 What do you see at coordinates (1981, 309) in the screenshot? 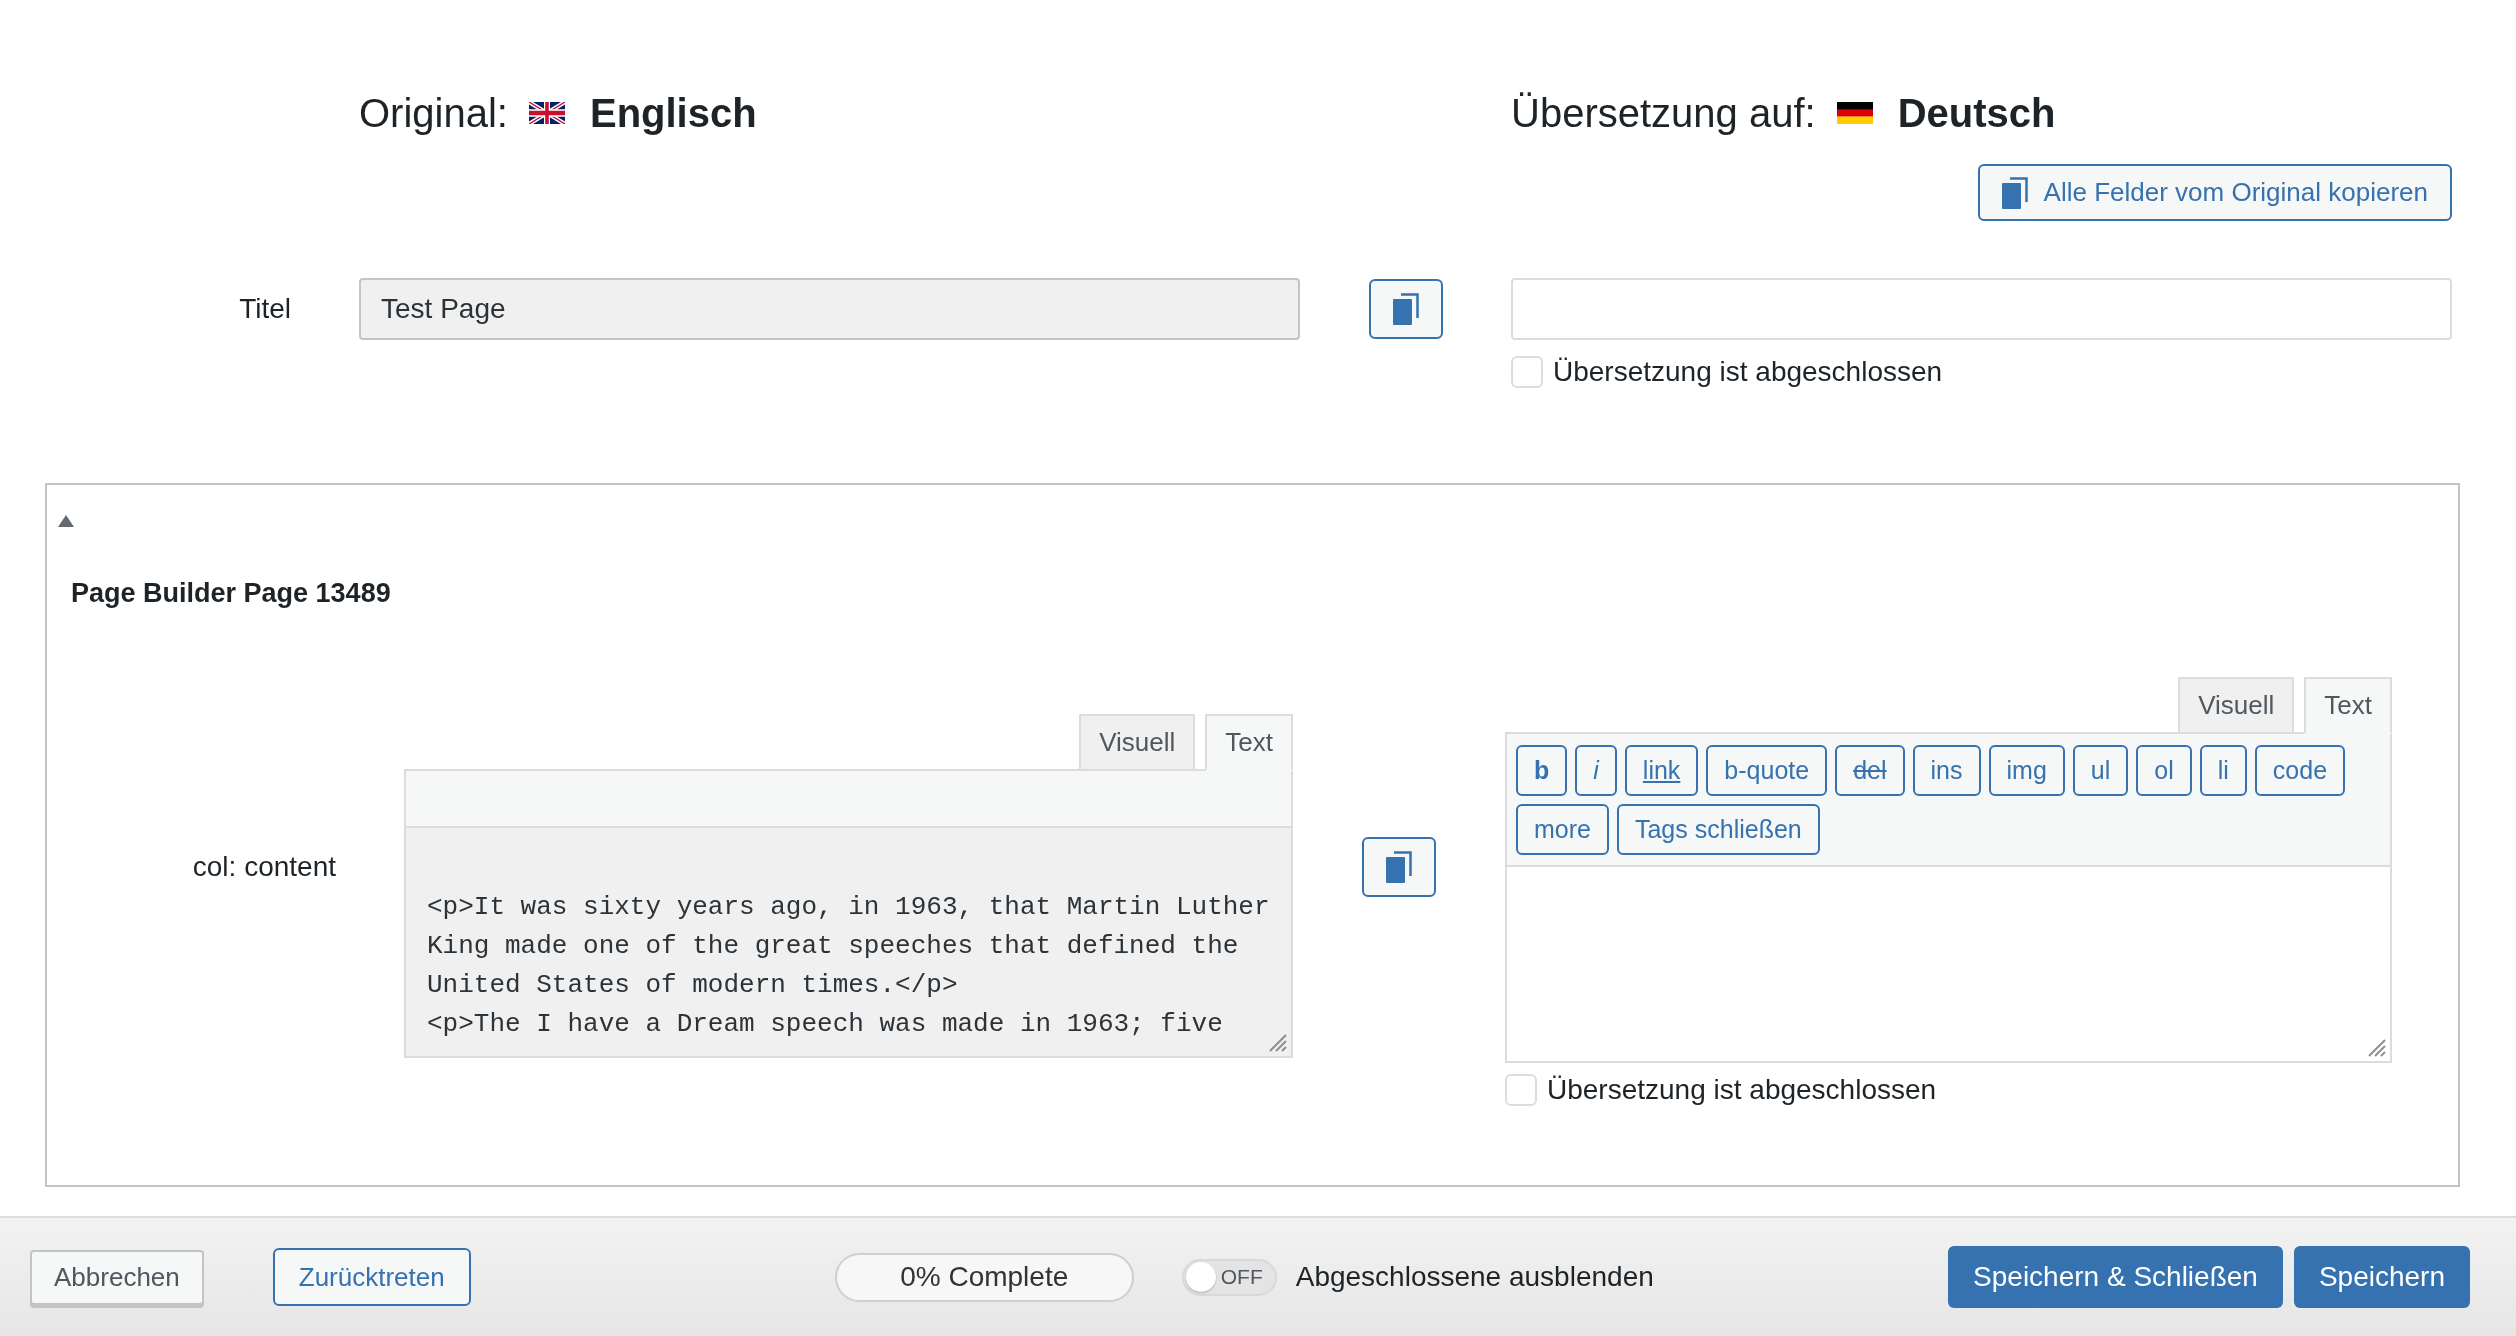
I see `translation-title-input` at bounding box center [1981, 309].